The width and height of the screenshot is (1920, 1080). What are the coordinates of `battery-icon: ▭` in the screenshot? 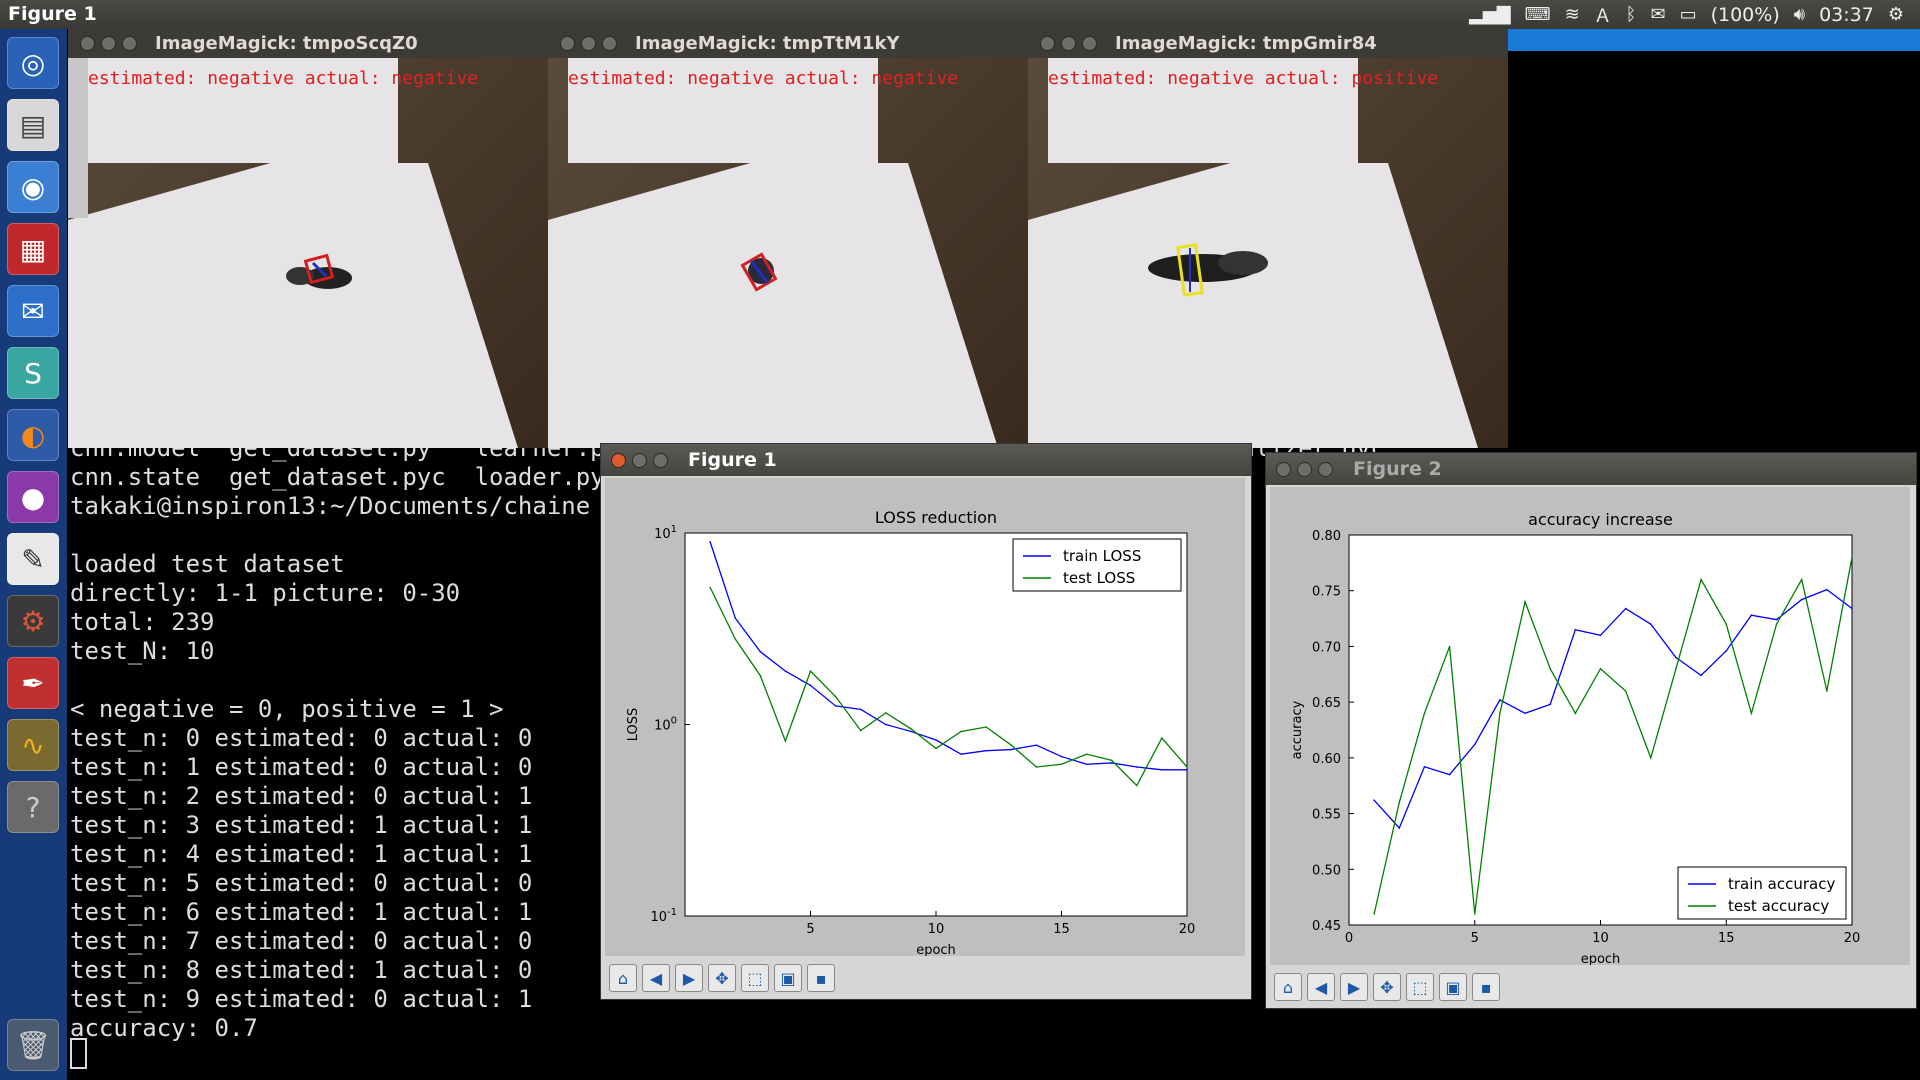 It's located at (1688, 14).